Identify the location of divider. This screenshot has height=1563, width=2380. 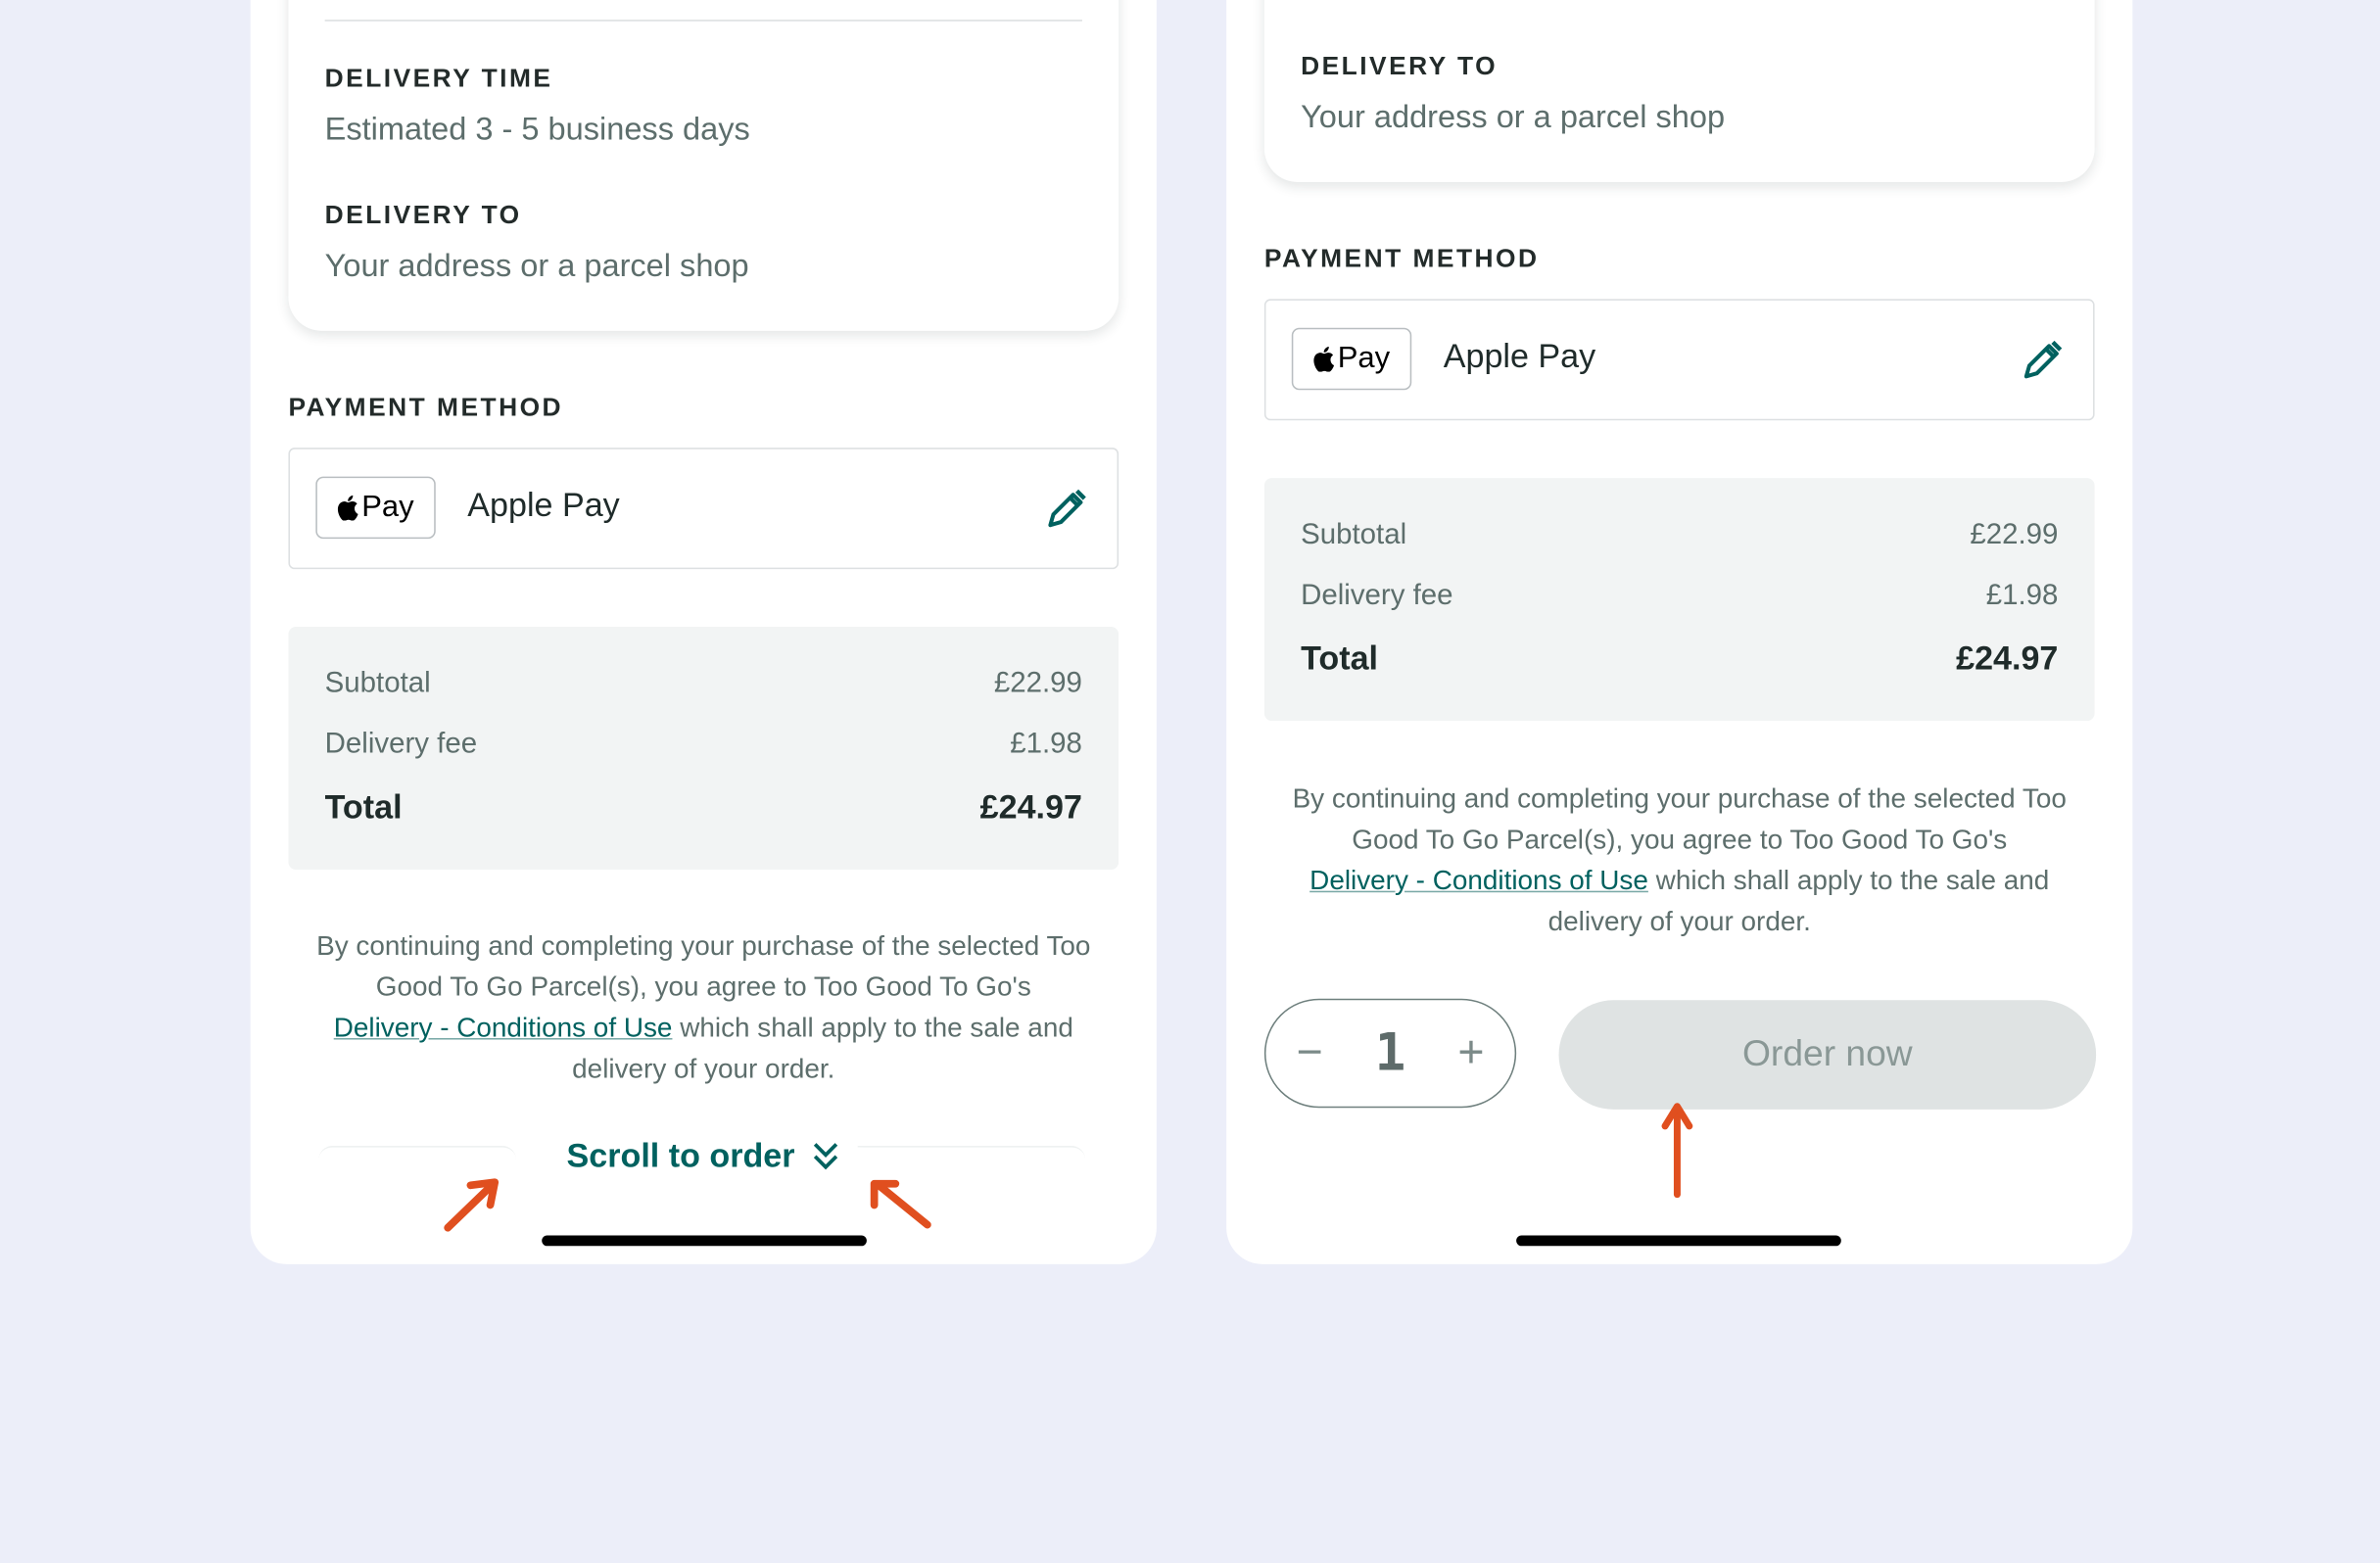
(703, 21).